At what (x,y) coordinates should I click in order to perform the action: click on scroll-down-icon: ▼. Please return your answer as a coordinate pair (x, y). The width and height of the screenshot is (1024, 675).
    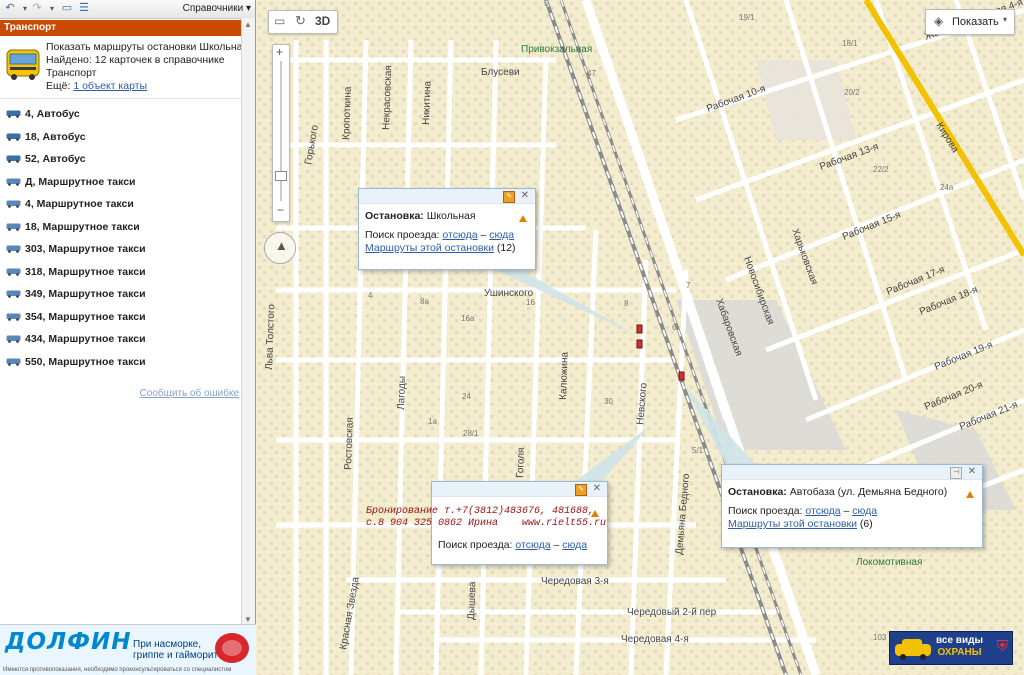
    Looking at the image, I should click on (248, 619).